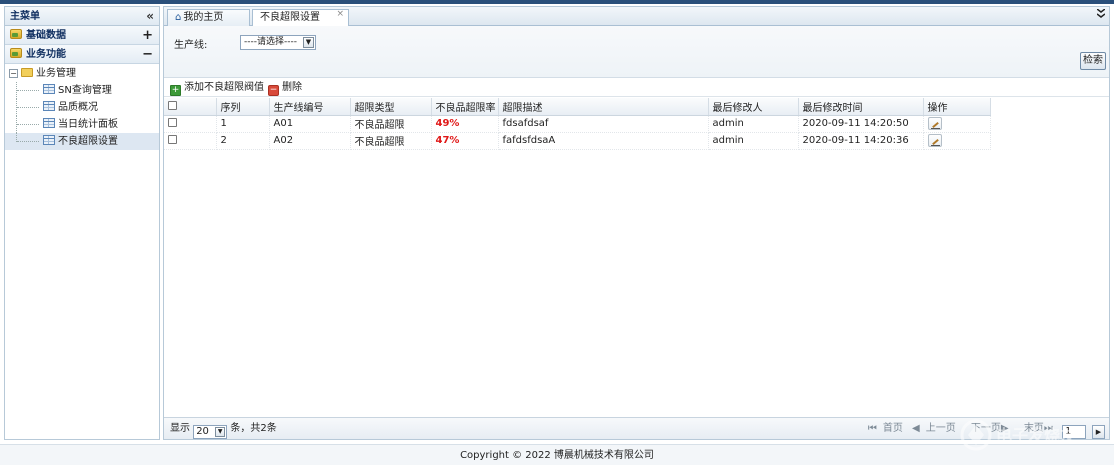 The image size is (1114, 465). What do you see at coordinates (636, 52) in the screenshot?
I see `filter-bar: 生产线: ----请选择---- ▼ 检索` at bounding box center [636, 52].